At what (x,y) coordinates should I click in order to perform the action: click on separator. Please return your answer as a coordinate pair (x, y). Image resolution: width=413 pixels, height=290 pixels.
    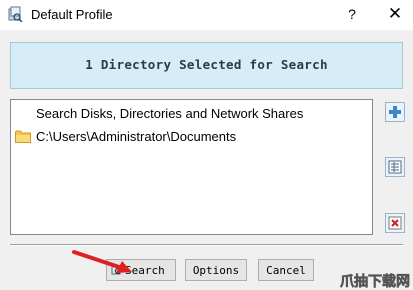
    Looking at the image, I should click on (206, 245).